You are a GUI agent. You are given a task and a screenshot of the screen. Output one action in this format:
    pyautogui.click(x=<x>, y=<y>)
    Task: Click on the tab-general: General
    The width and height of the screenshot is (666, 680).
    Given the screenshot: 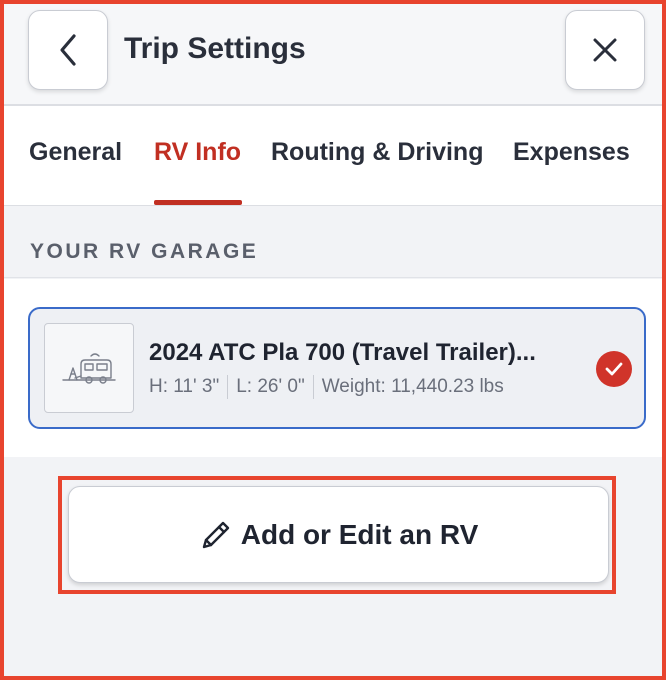 What is the action you would take?
    pyautogui.click(x=75, y=152)
    